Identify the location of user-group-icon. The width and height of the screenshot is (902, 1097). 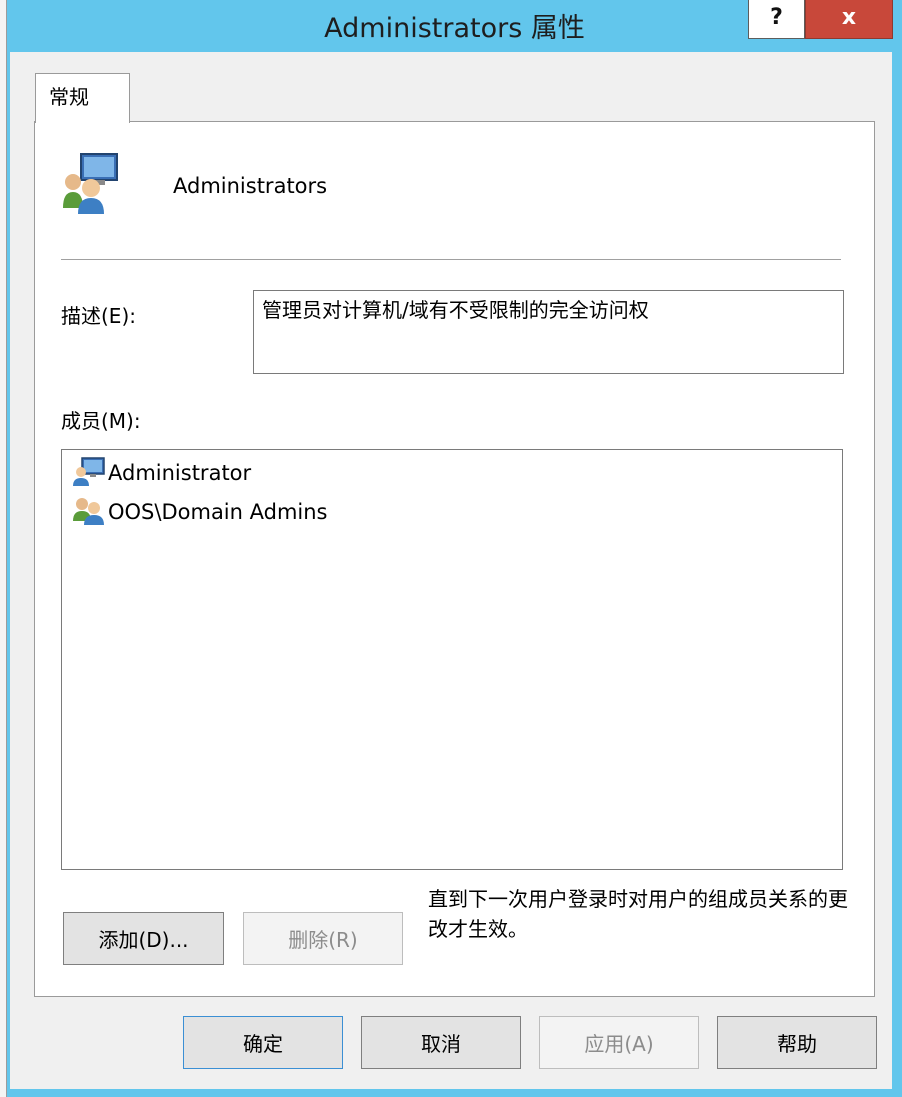
(90, 512).